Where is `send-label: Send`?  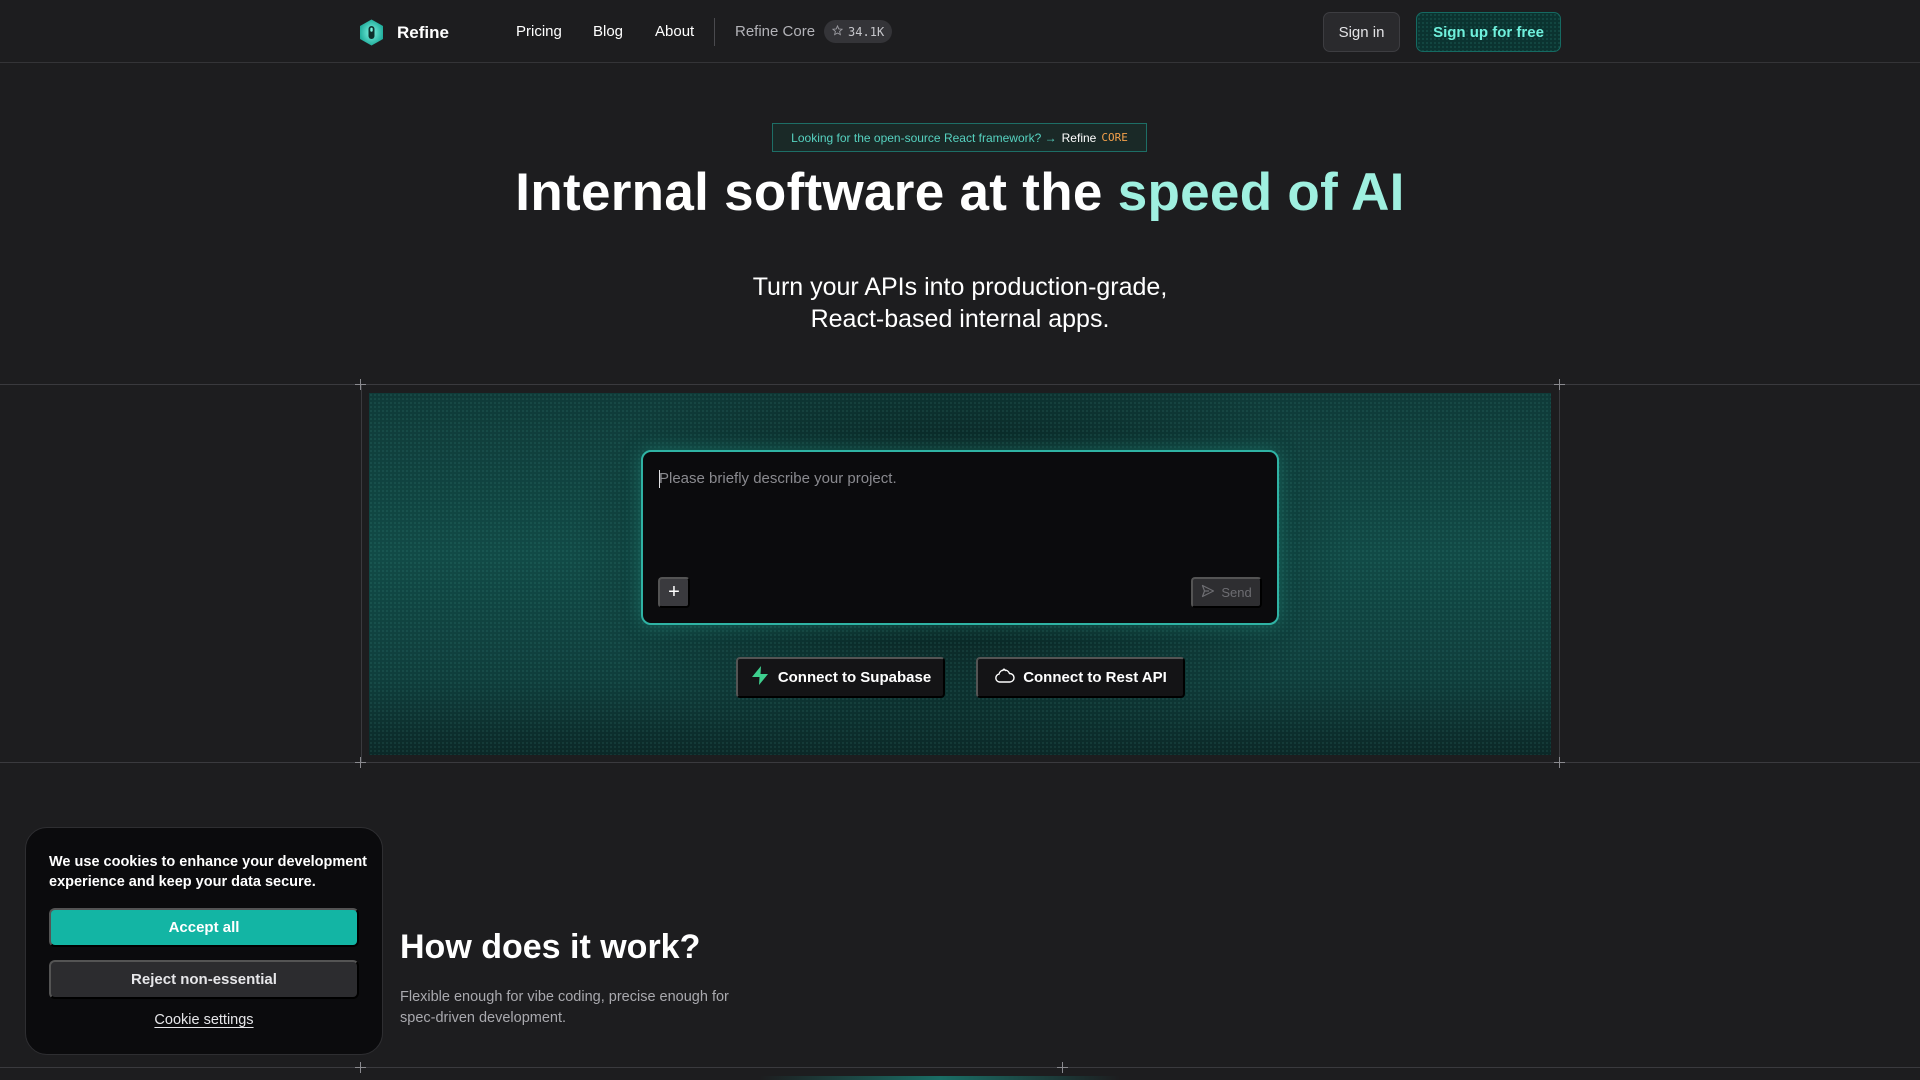
send-label: Send is located at coordinates (1236, 592).